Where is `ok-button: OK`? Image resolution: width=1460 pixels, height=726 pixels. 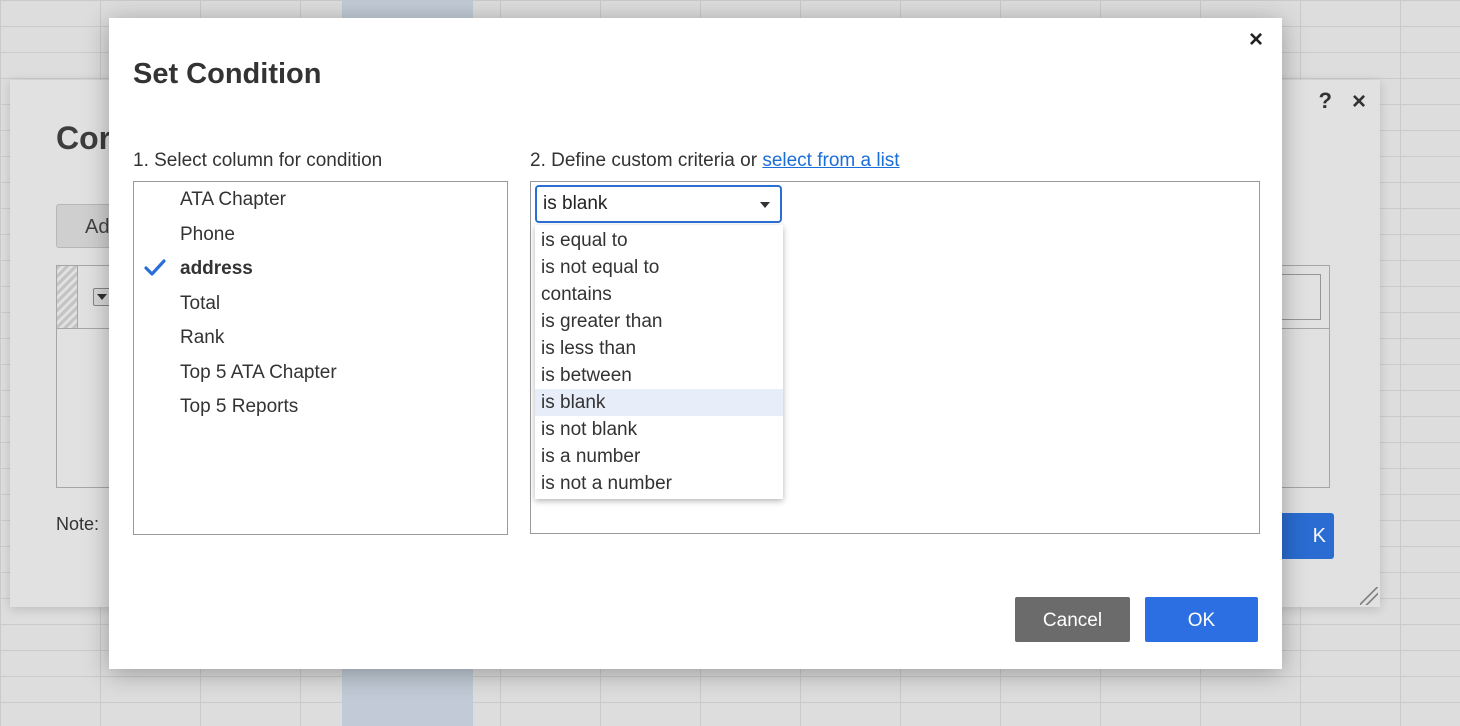
ok-button: OK is located at coordinates (1201, 619).